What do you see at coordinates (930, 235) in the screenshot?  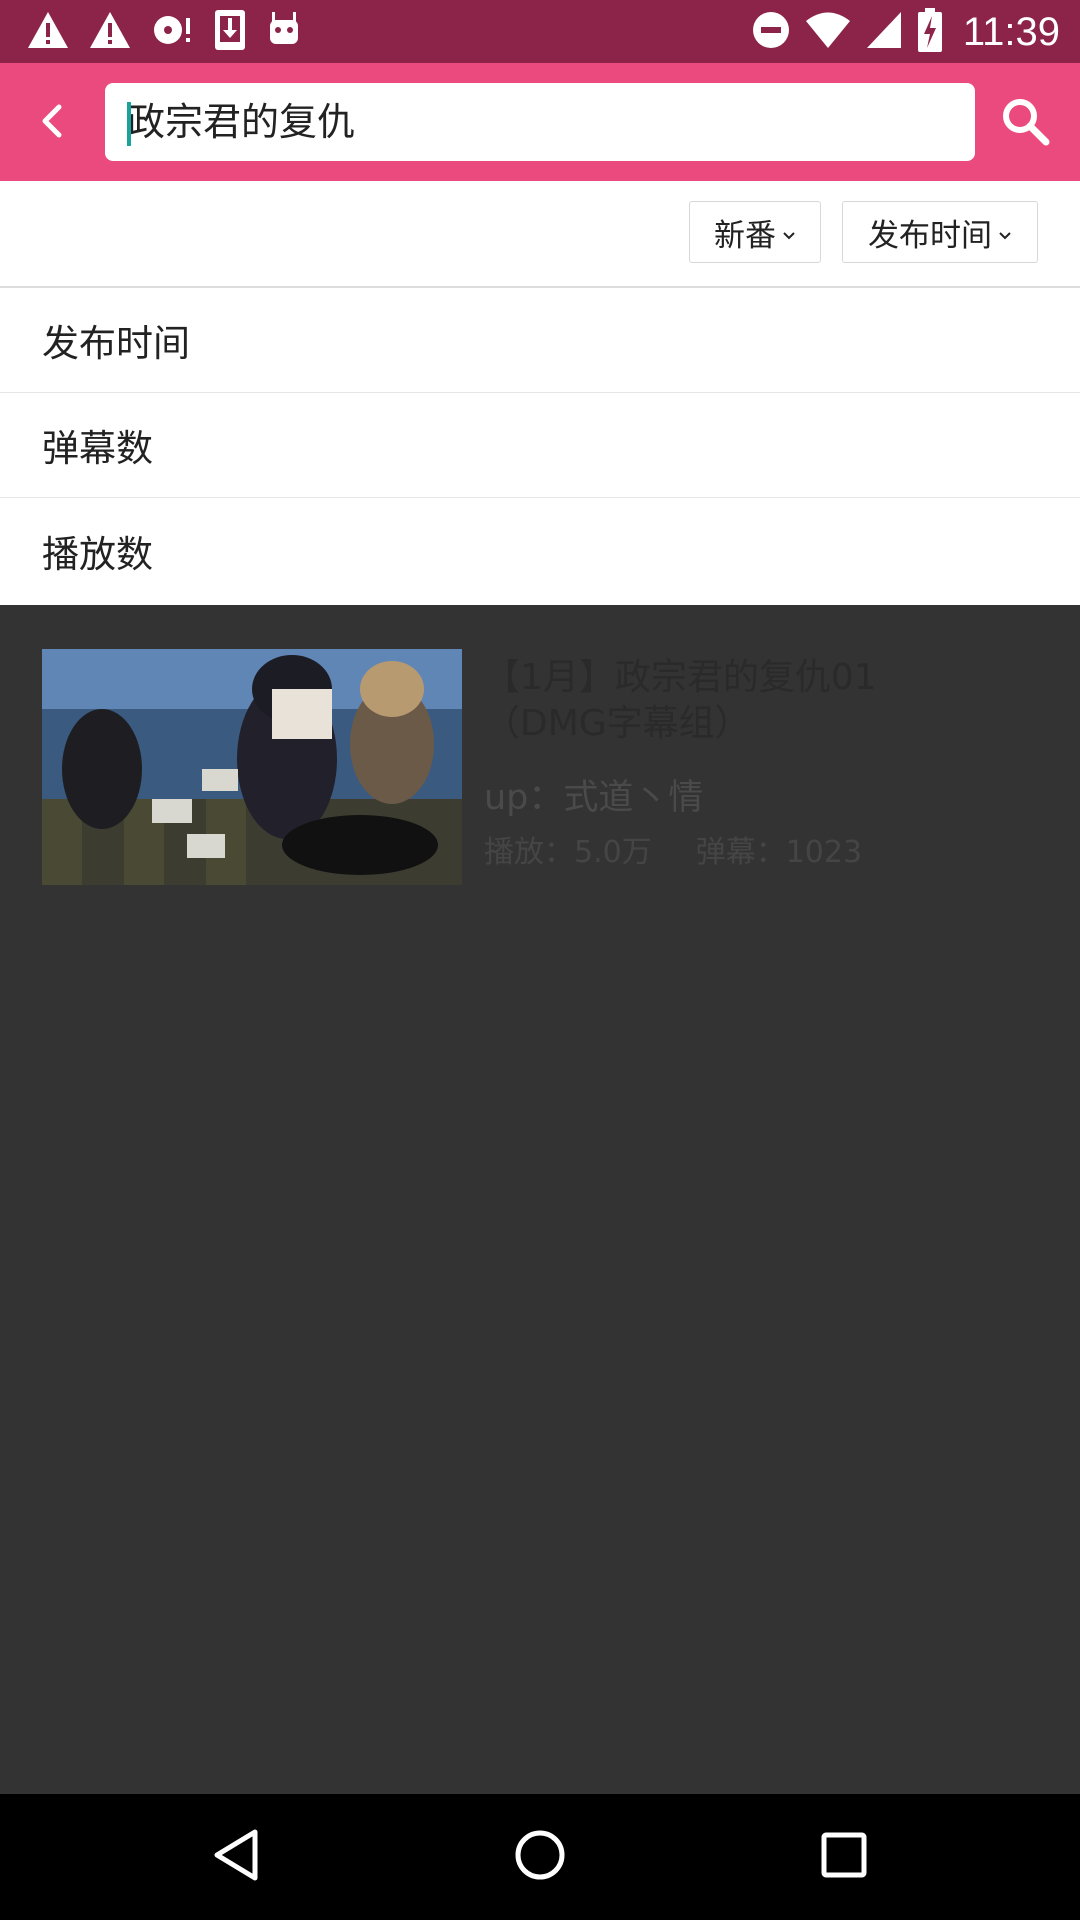 I see `sort-filter-label: 发布时间` at bounding box center [930, 235].